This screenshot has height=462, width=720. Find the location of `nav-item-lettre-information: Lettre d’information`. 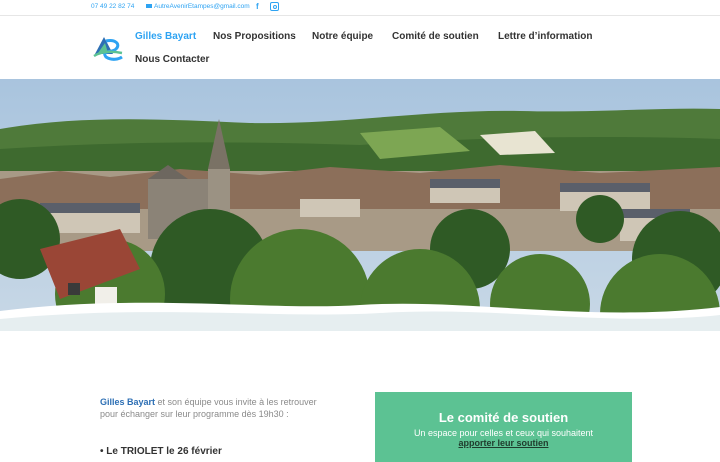

nav-item-lettre-information: Lettre d’information is located at coordinates (545, 36).